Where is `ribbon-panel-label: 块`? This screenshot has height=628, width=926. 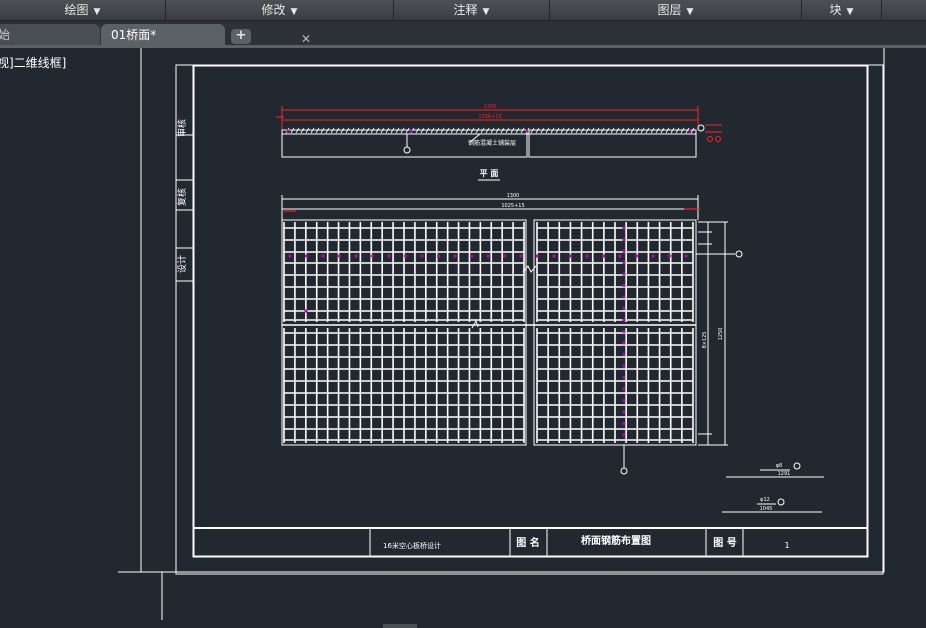
ribbon-panel-label: 块 is located at coordinates (835, 10).